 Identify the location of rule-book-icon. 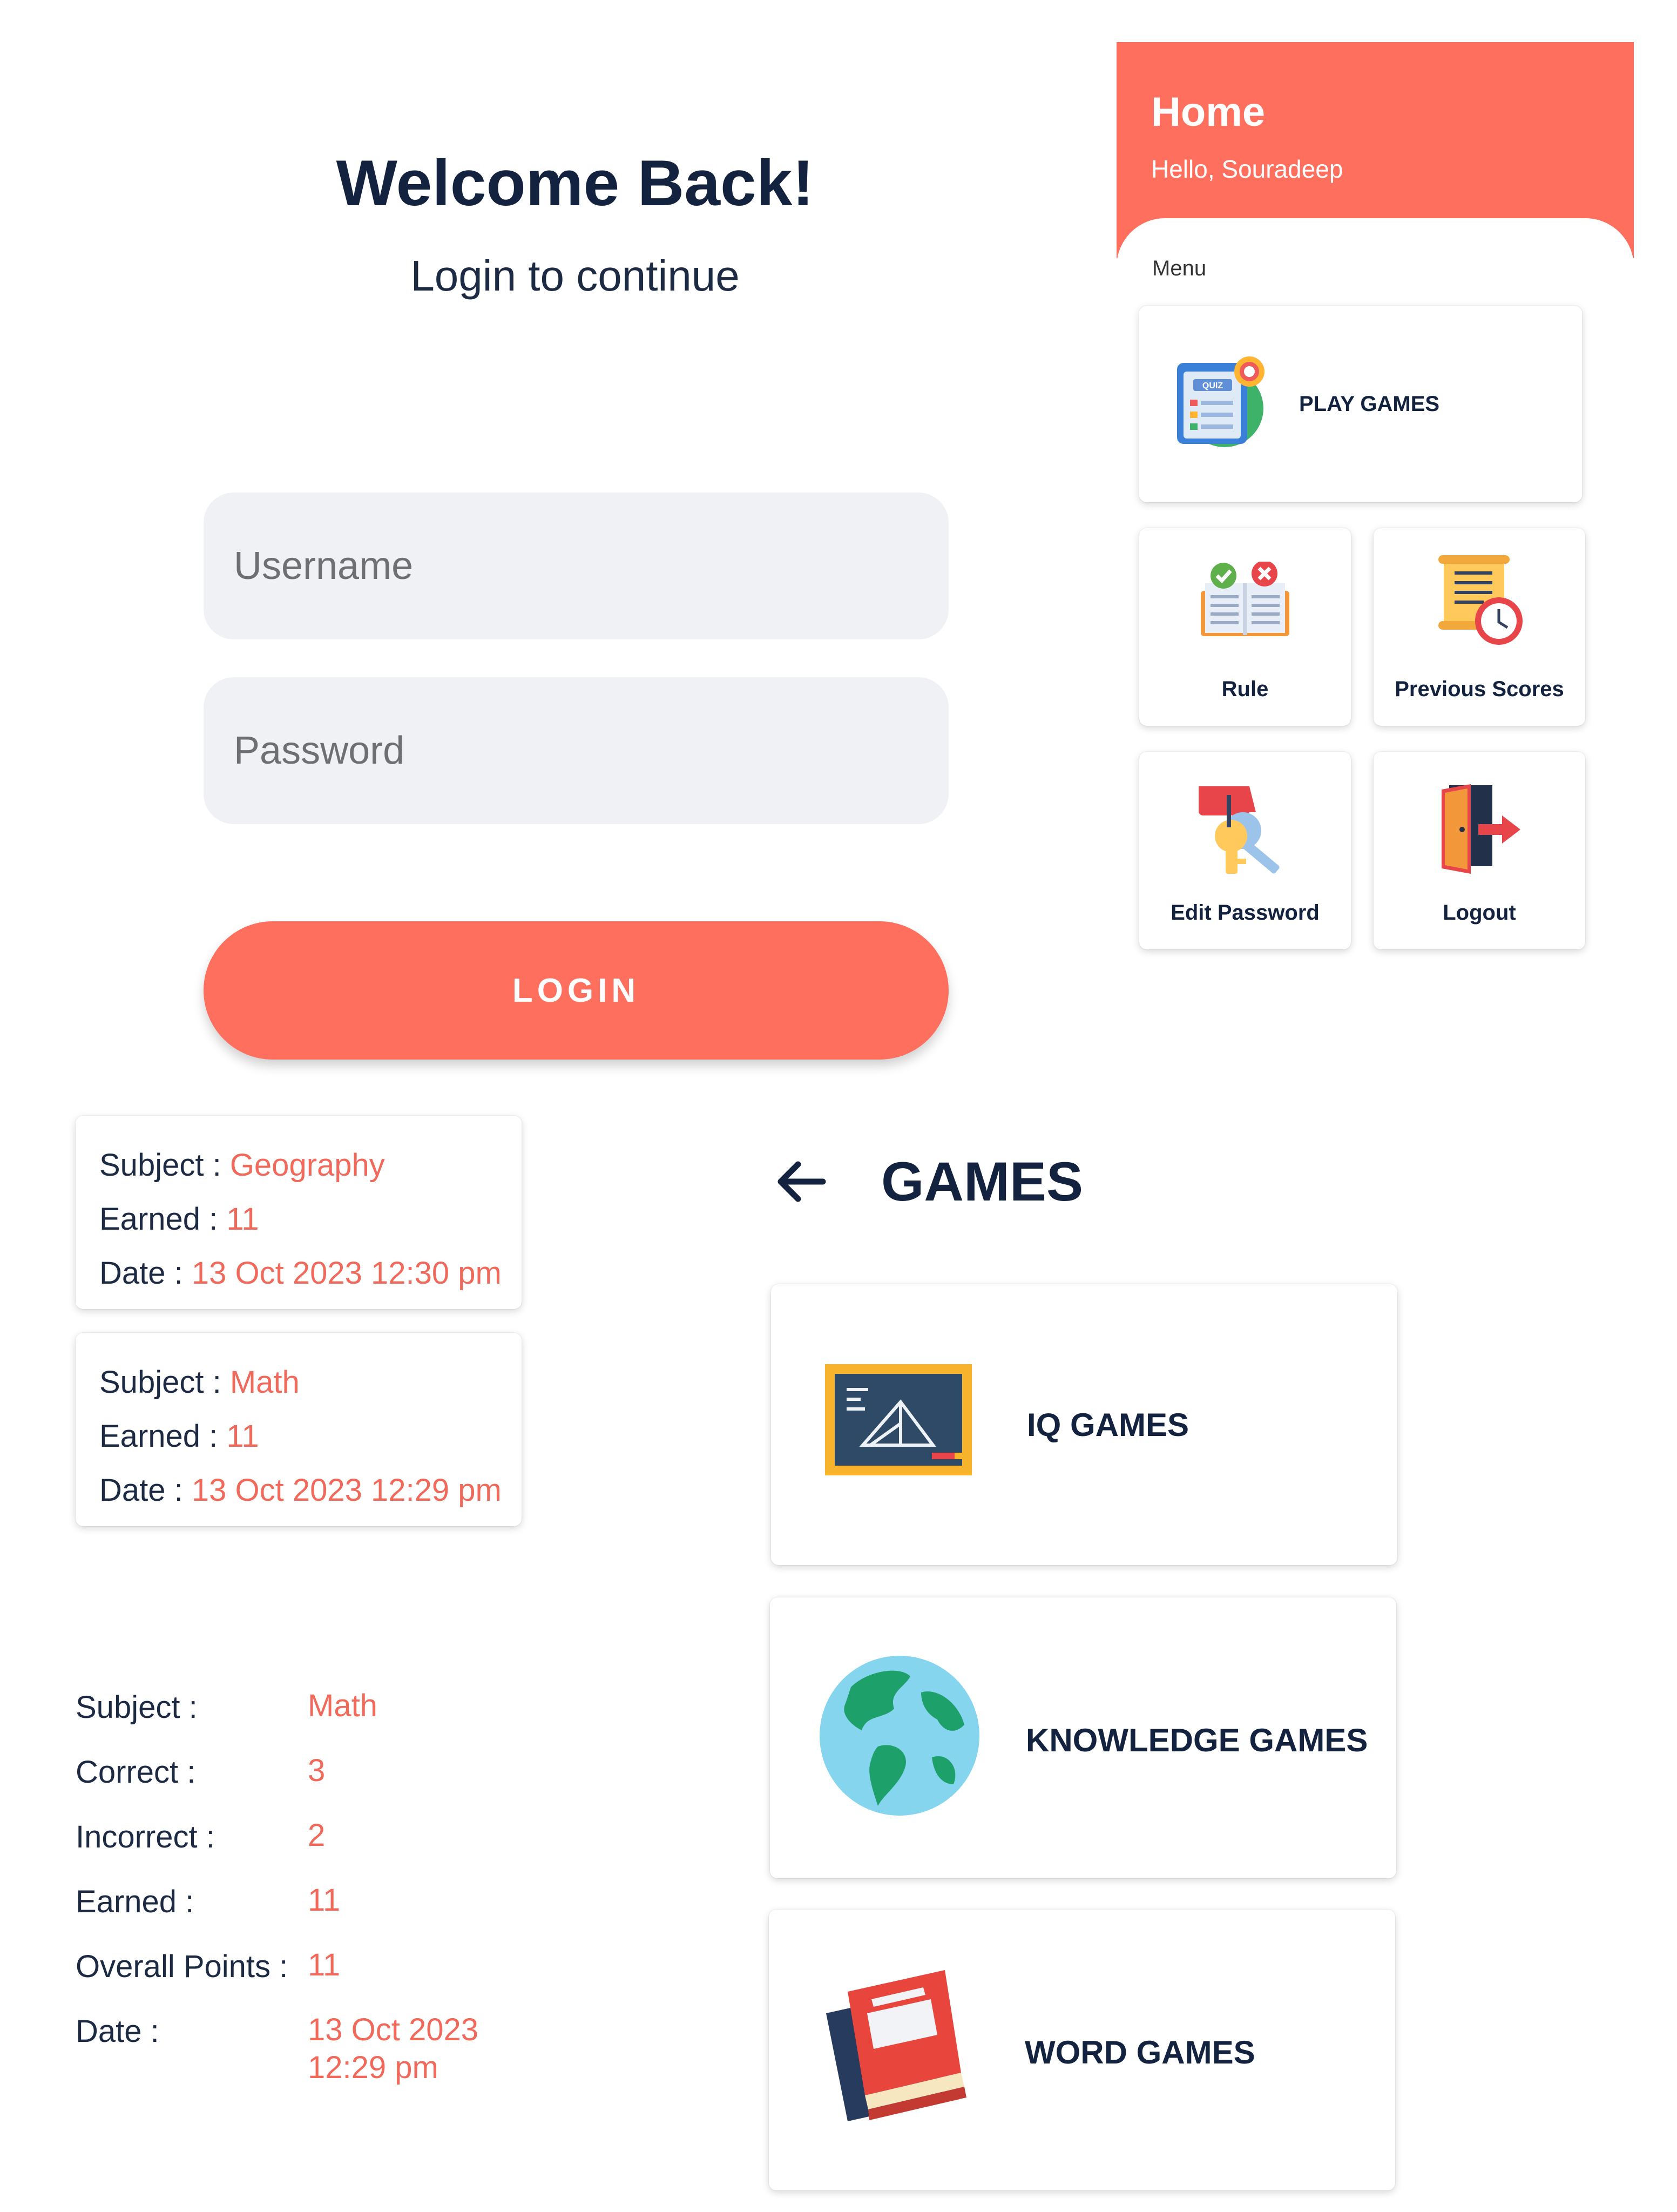
(1245, 599).